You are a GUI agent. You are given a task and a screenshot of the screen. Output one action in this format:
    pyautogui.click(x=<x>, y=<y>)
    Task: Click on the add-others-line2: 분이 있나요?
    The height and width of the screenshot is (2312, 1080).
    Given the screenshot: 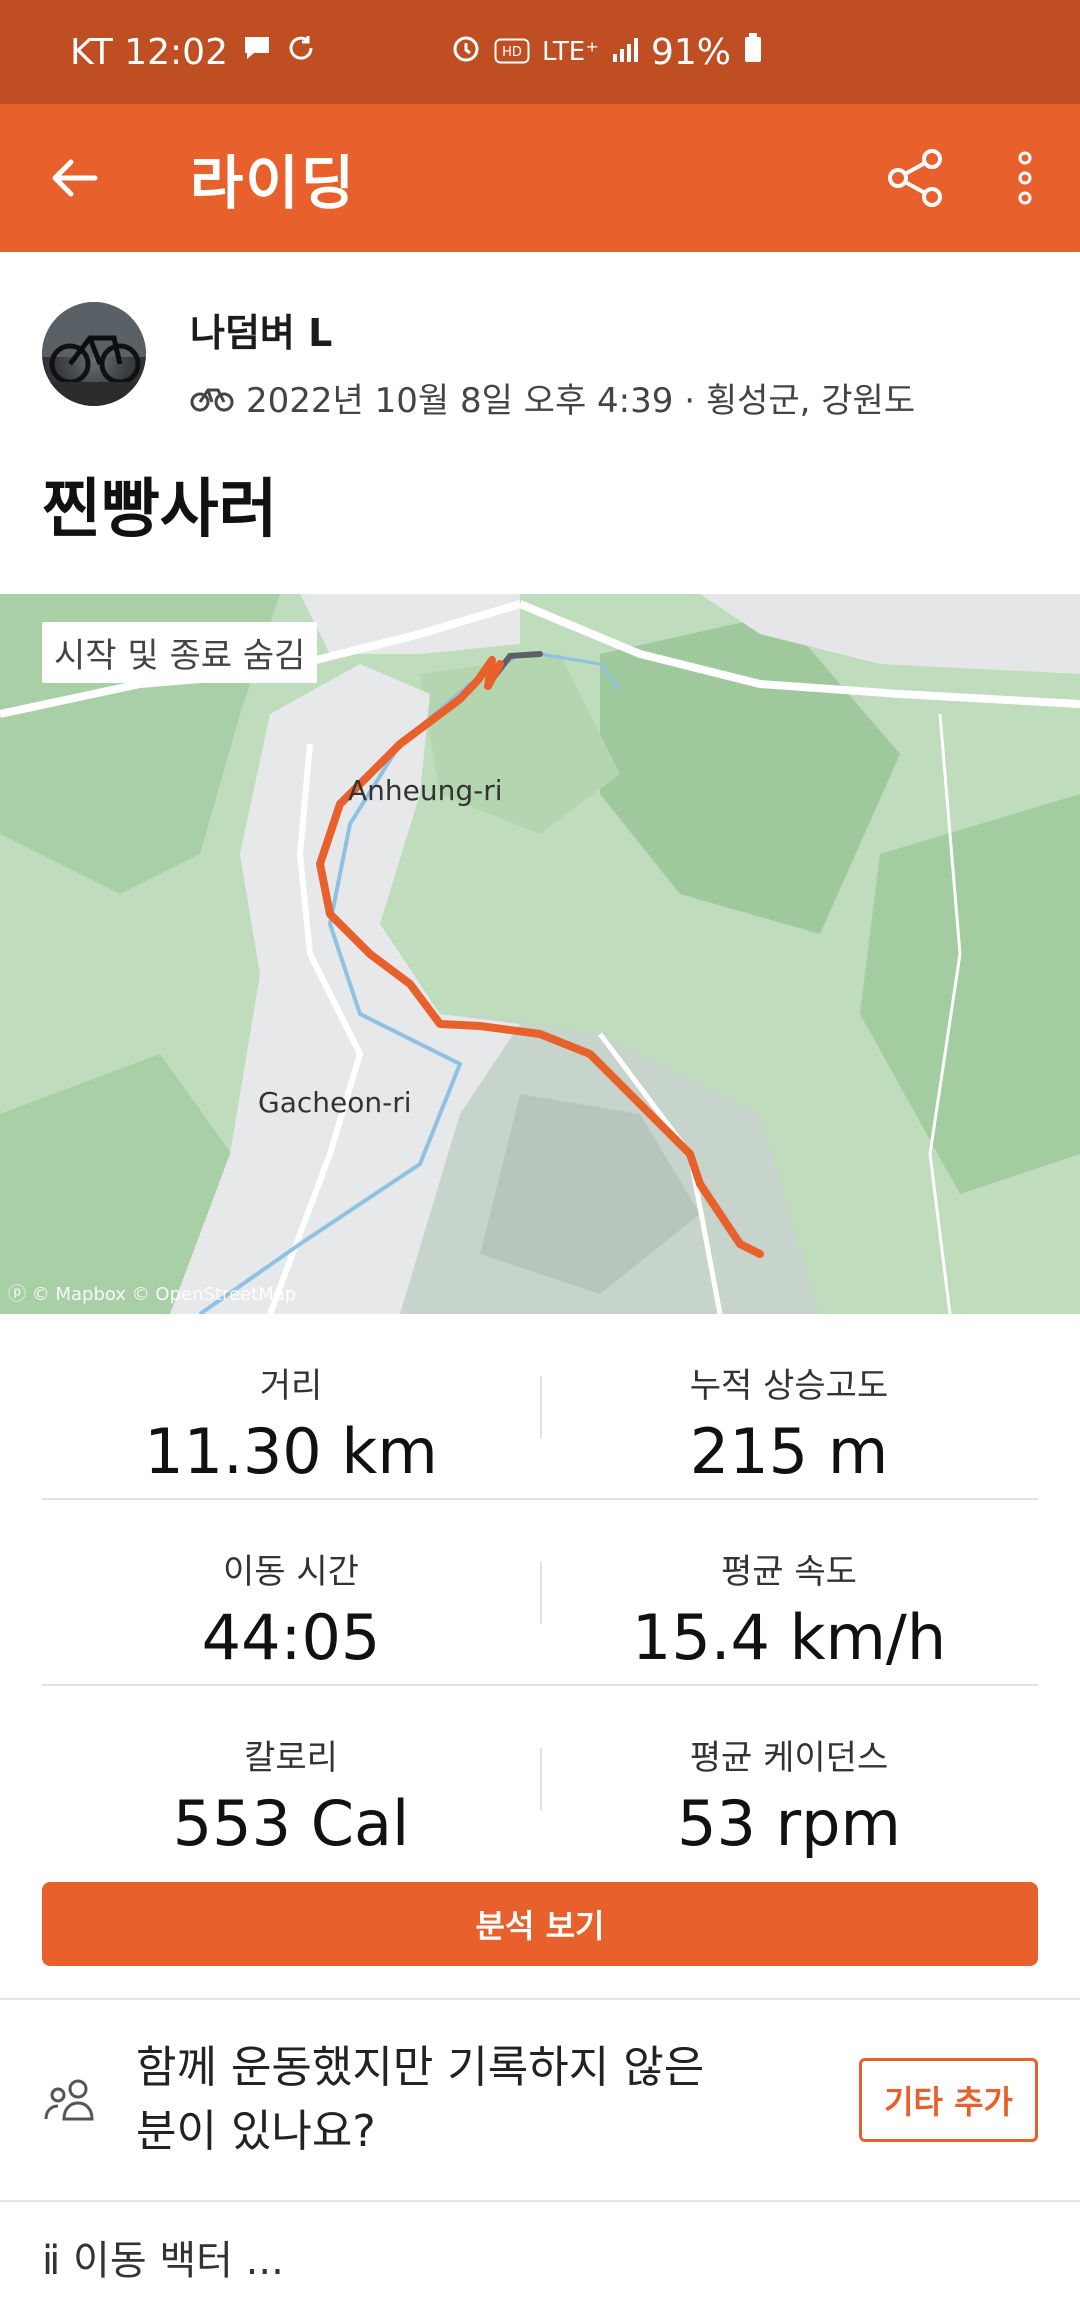 What is the action you would take?
    pyautogui.click(x=256, y=2131)
    